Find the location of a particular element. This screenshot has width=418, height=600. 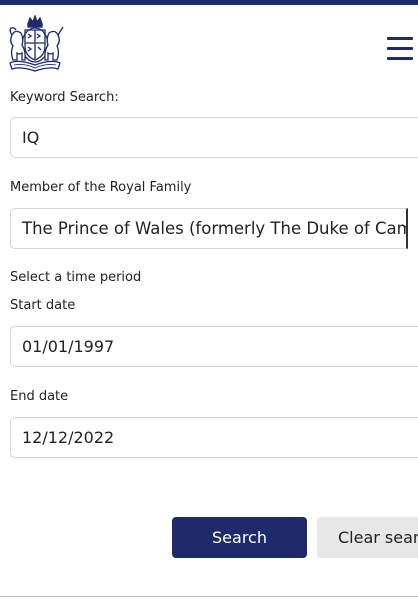

hamburger-menu-icon is located at coordinates (400, 49).